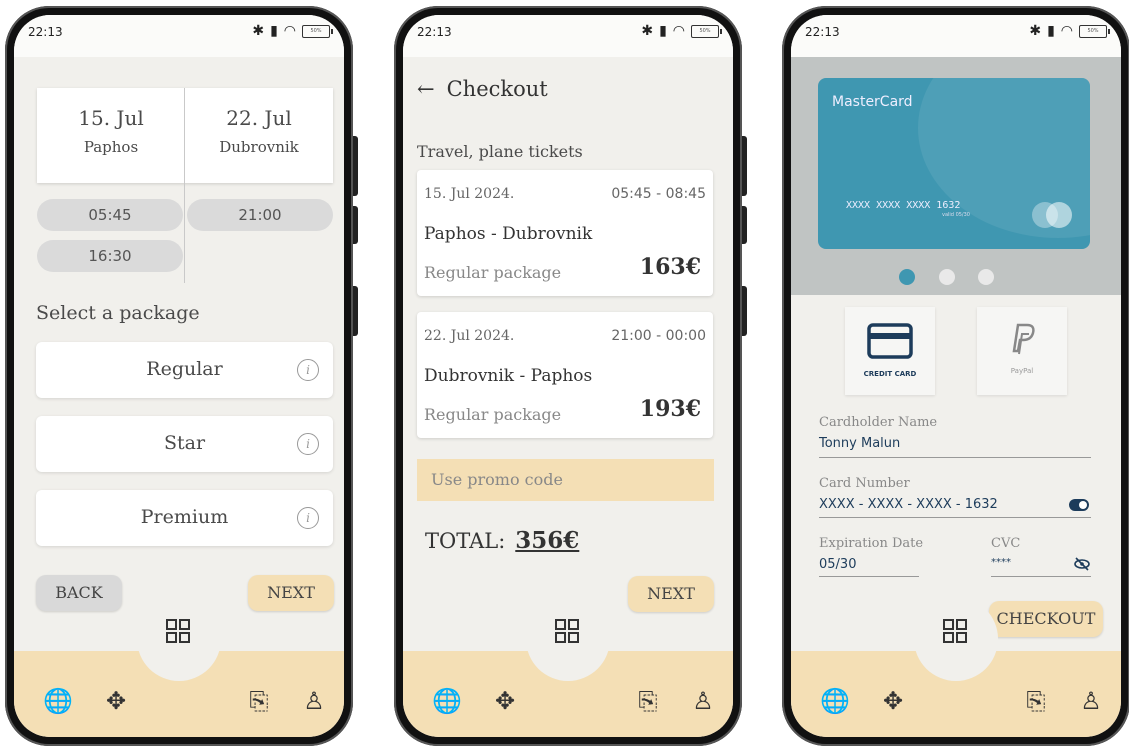  What do you see at coordinates (259, 135) in the screenshot?
I see `inbound-date: 22. Jul Dubrovnik` at bounding box center [259, 135].